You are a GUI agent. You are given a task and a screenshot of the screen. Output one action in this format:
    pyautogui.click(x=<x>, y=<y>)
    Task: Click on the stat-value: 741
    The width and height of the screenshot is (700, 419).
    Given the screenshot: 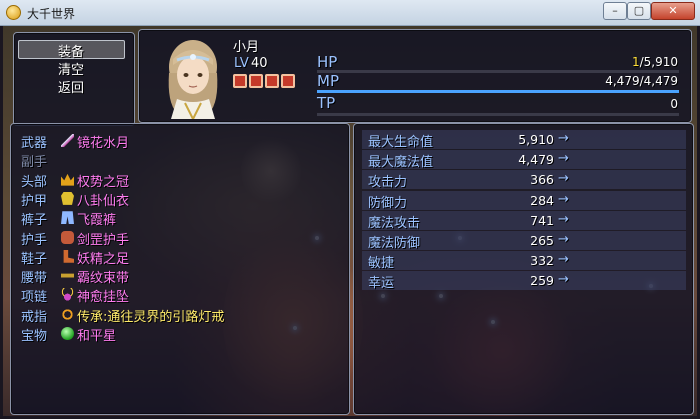 What is the action you would take?
    pyautogui.click(x=542, y=220)
    